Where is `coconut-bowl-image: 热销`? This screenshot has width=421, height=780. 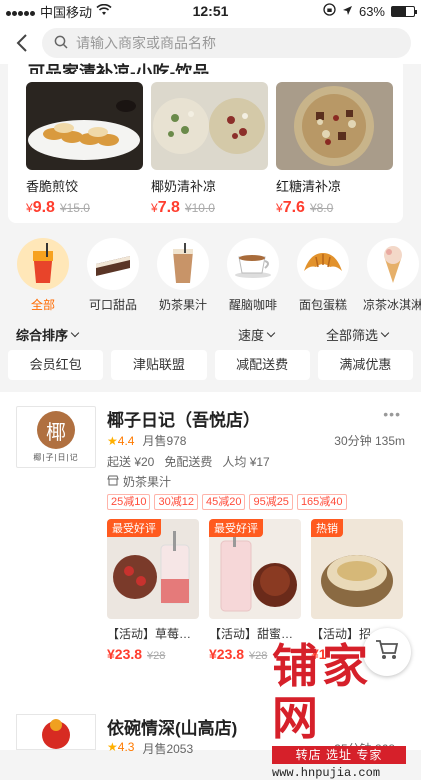 coconut-bowl-image: 热销 is located at coordinates (357, 569).